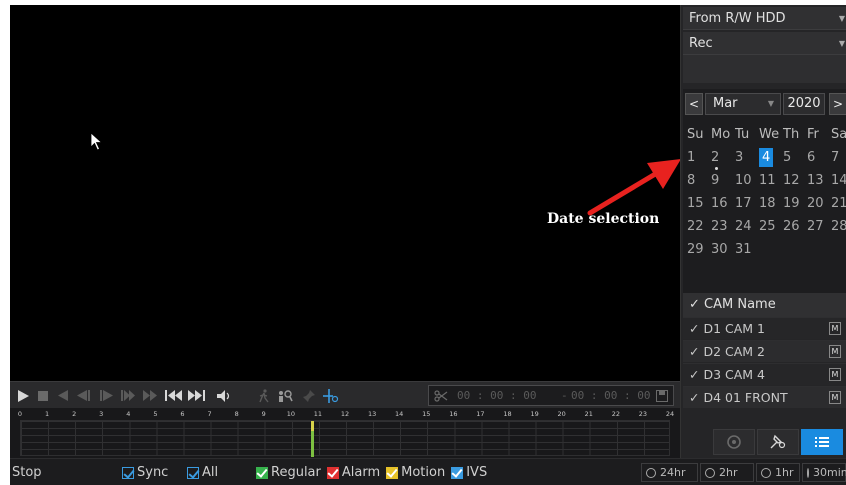  What do you see at coordinates (698, 157) in the screenshot?
I see `calendar-day: 1` at bounding box center [698, 157].